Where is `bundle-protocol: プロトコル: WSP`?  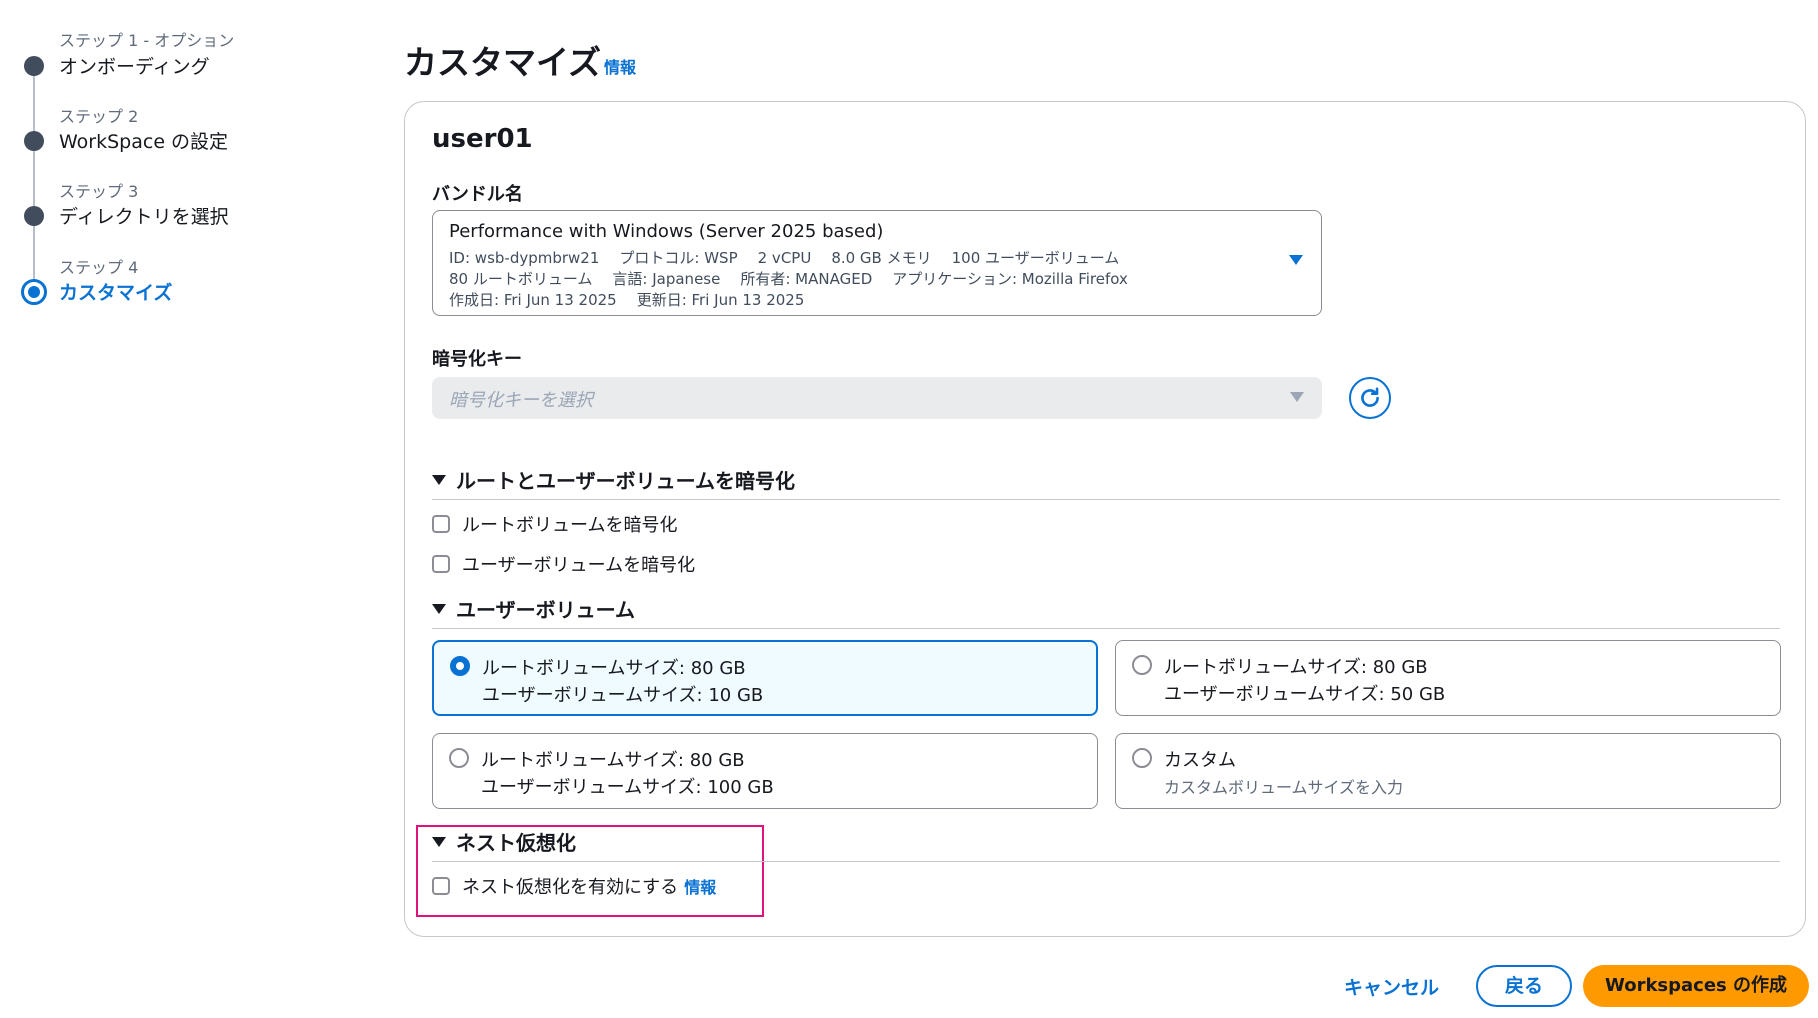
bundle-protocol: プロトコル: WSP is located at coordinates (678, 258).